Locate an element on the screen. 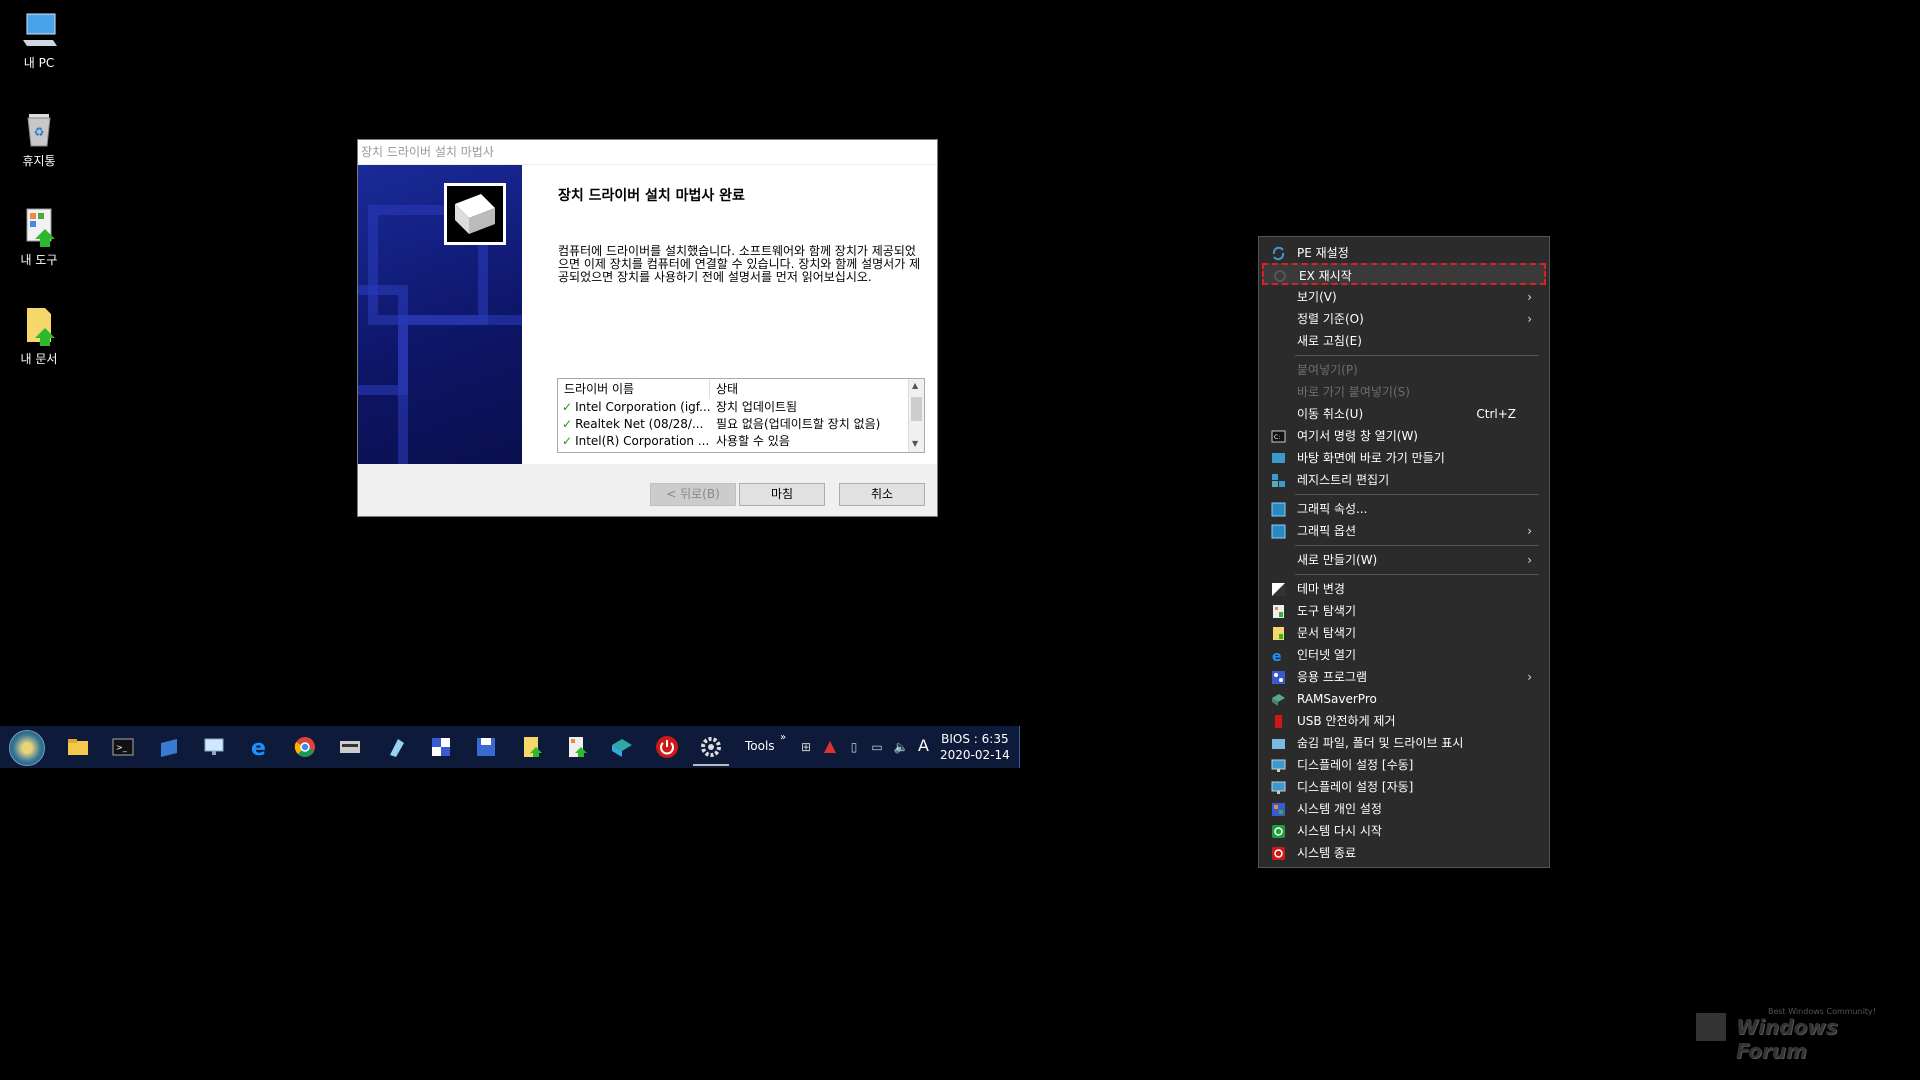 This screenshot has height=1080, width=1920. desktop-icon-my-tools: 내 도구 is located at coordinates (39, 237).